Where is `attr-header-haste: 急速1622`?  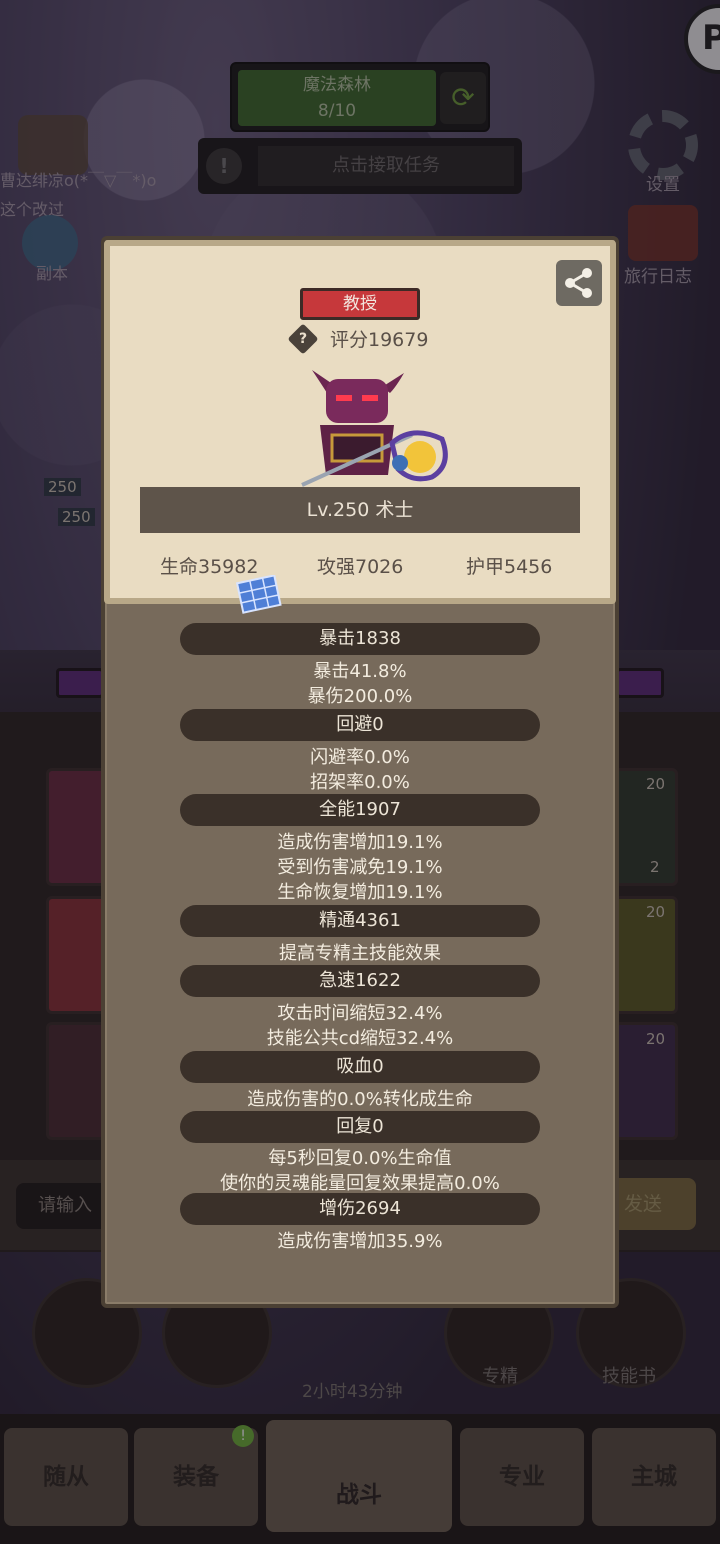
attr-header-haste: 急速1622 is located at coordinates (360, 981).